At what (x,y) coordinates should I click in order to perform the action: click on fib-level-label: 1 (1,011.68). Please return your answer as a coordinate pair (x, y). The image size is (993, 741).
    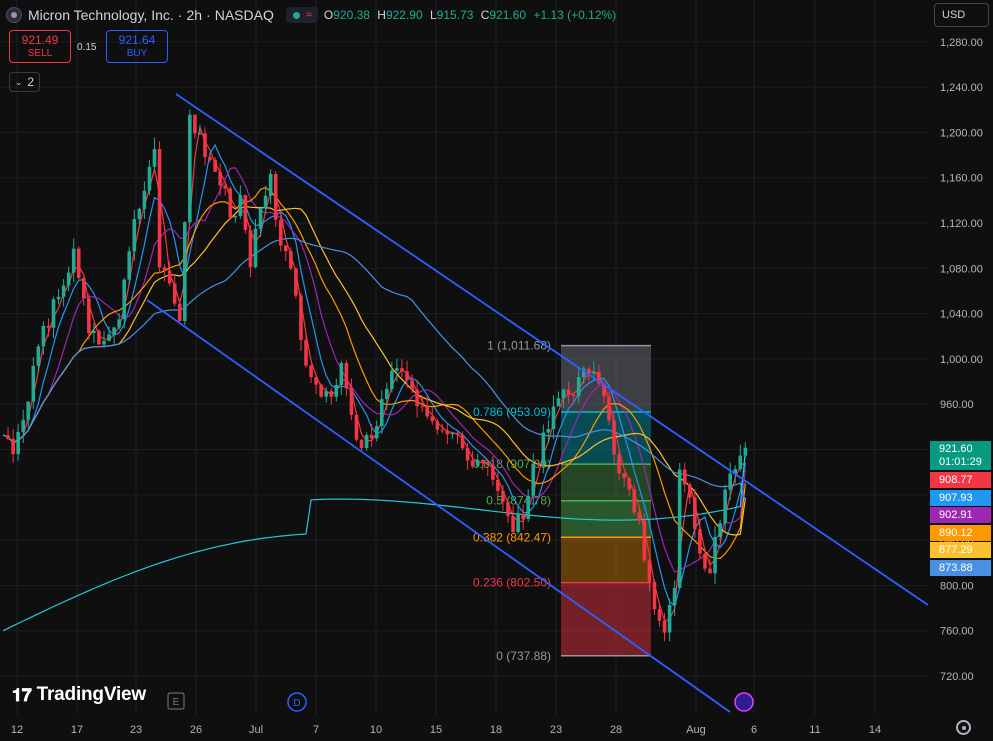
    Looking at the image, I should click on (519, 346).